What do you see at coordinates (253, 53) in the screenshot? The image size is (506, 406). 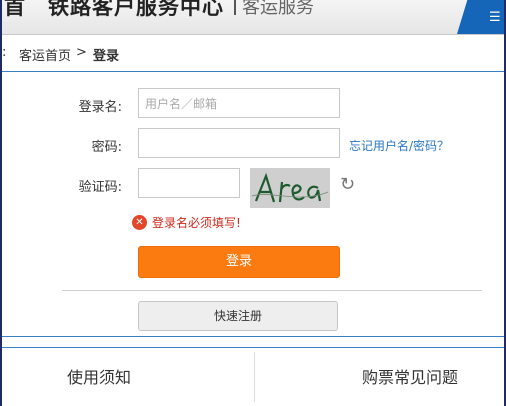 I see `breadcrumb: : 客运首页 > 登录` at bounding box center [253, 53].